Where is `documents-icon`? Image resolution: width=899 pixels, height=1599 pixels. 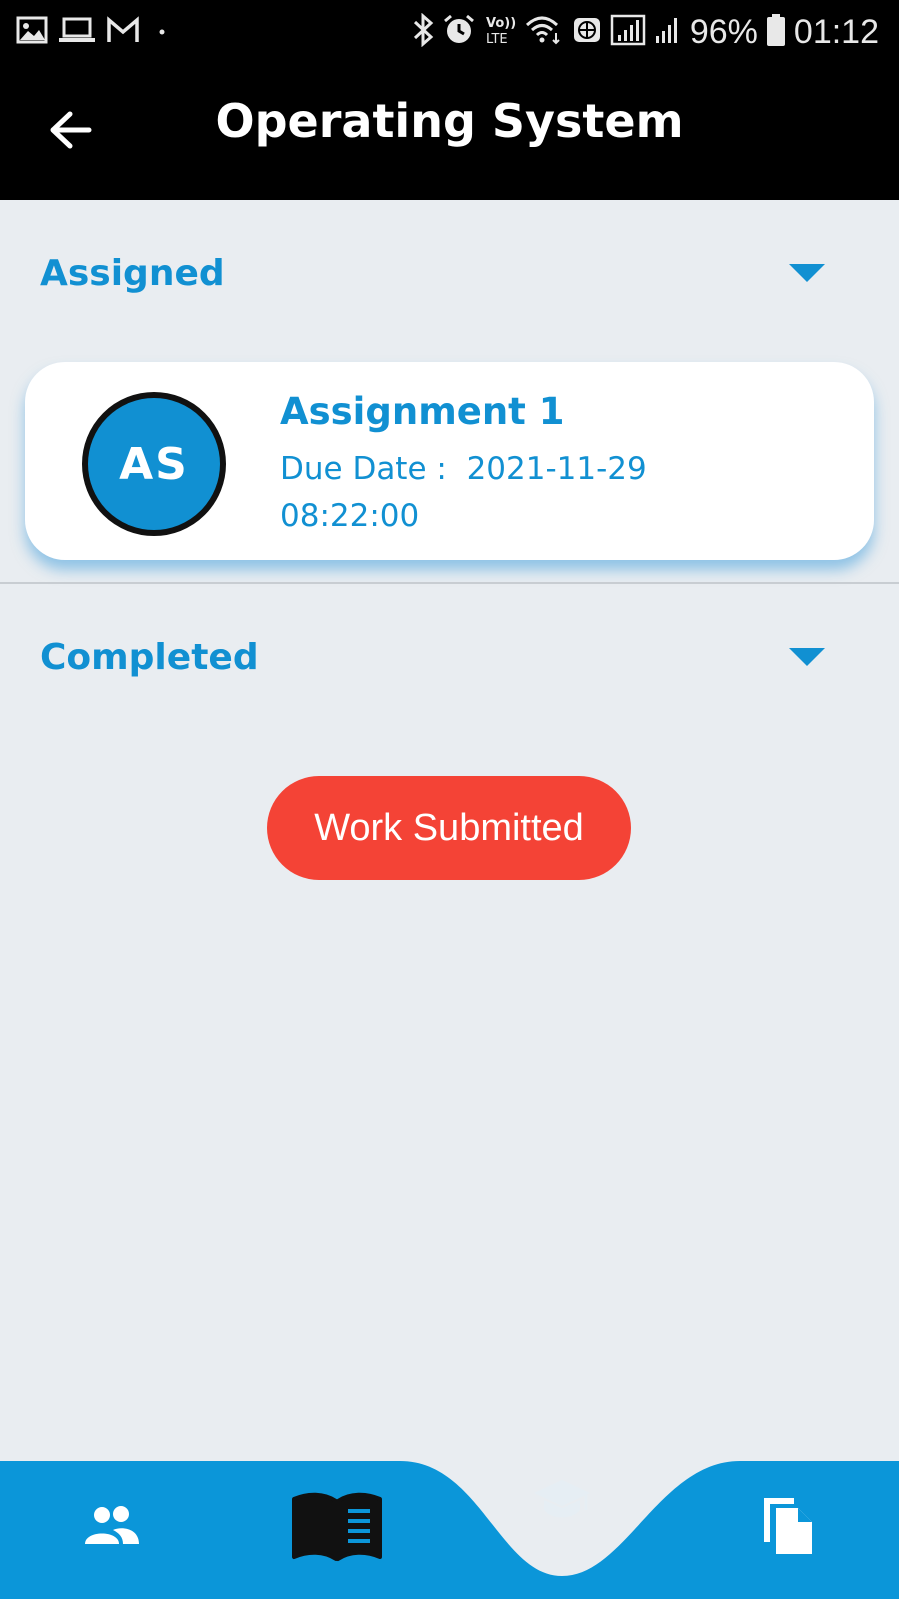
documents-icon is located at coordinates (788, 1527).